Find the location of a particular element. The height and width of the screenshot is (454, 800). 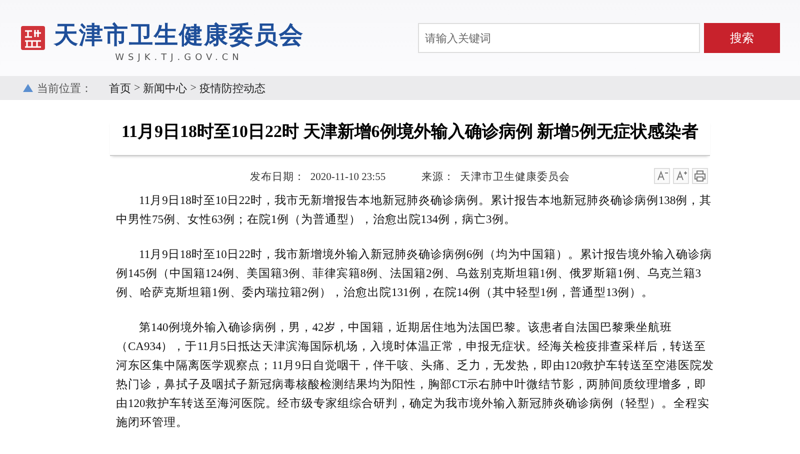

font-smaller-icon is located at coordinates (662, 176).